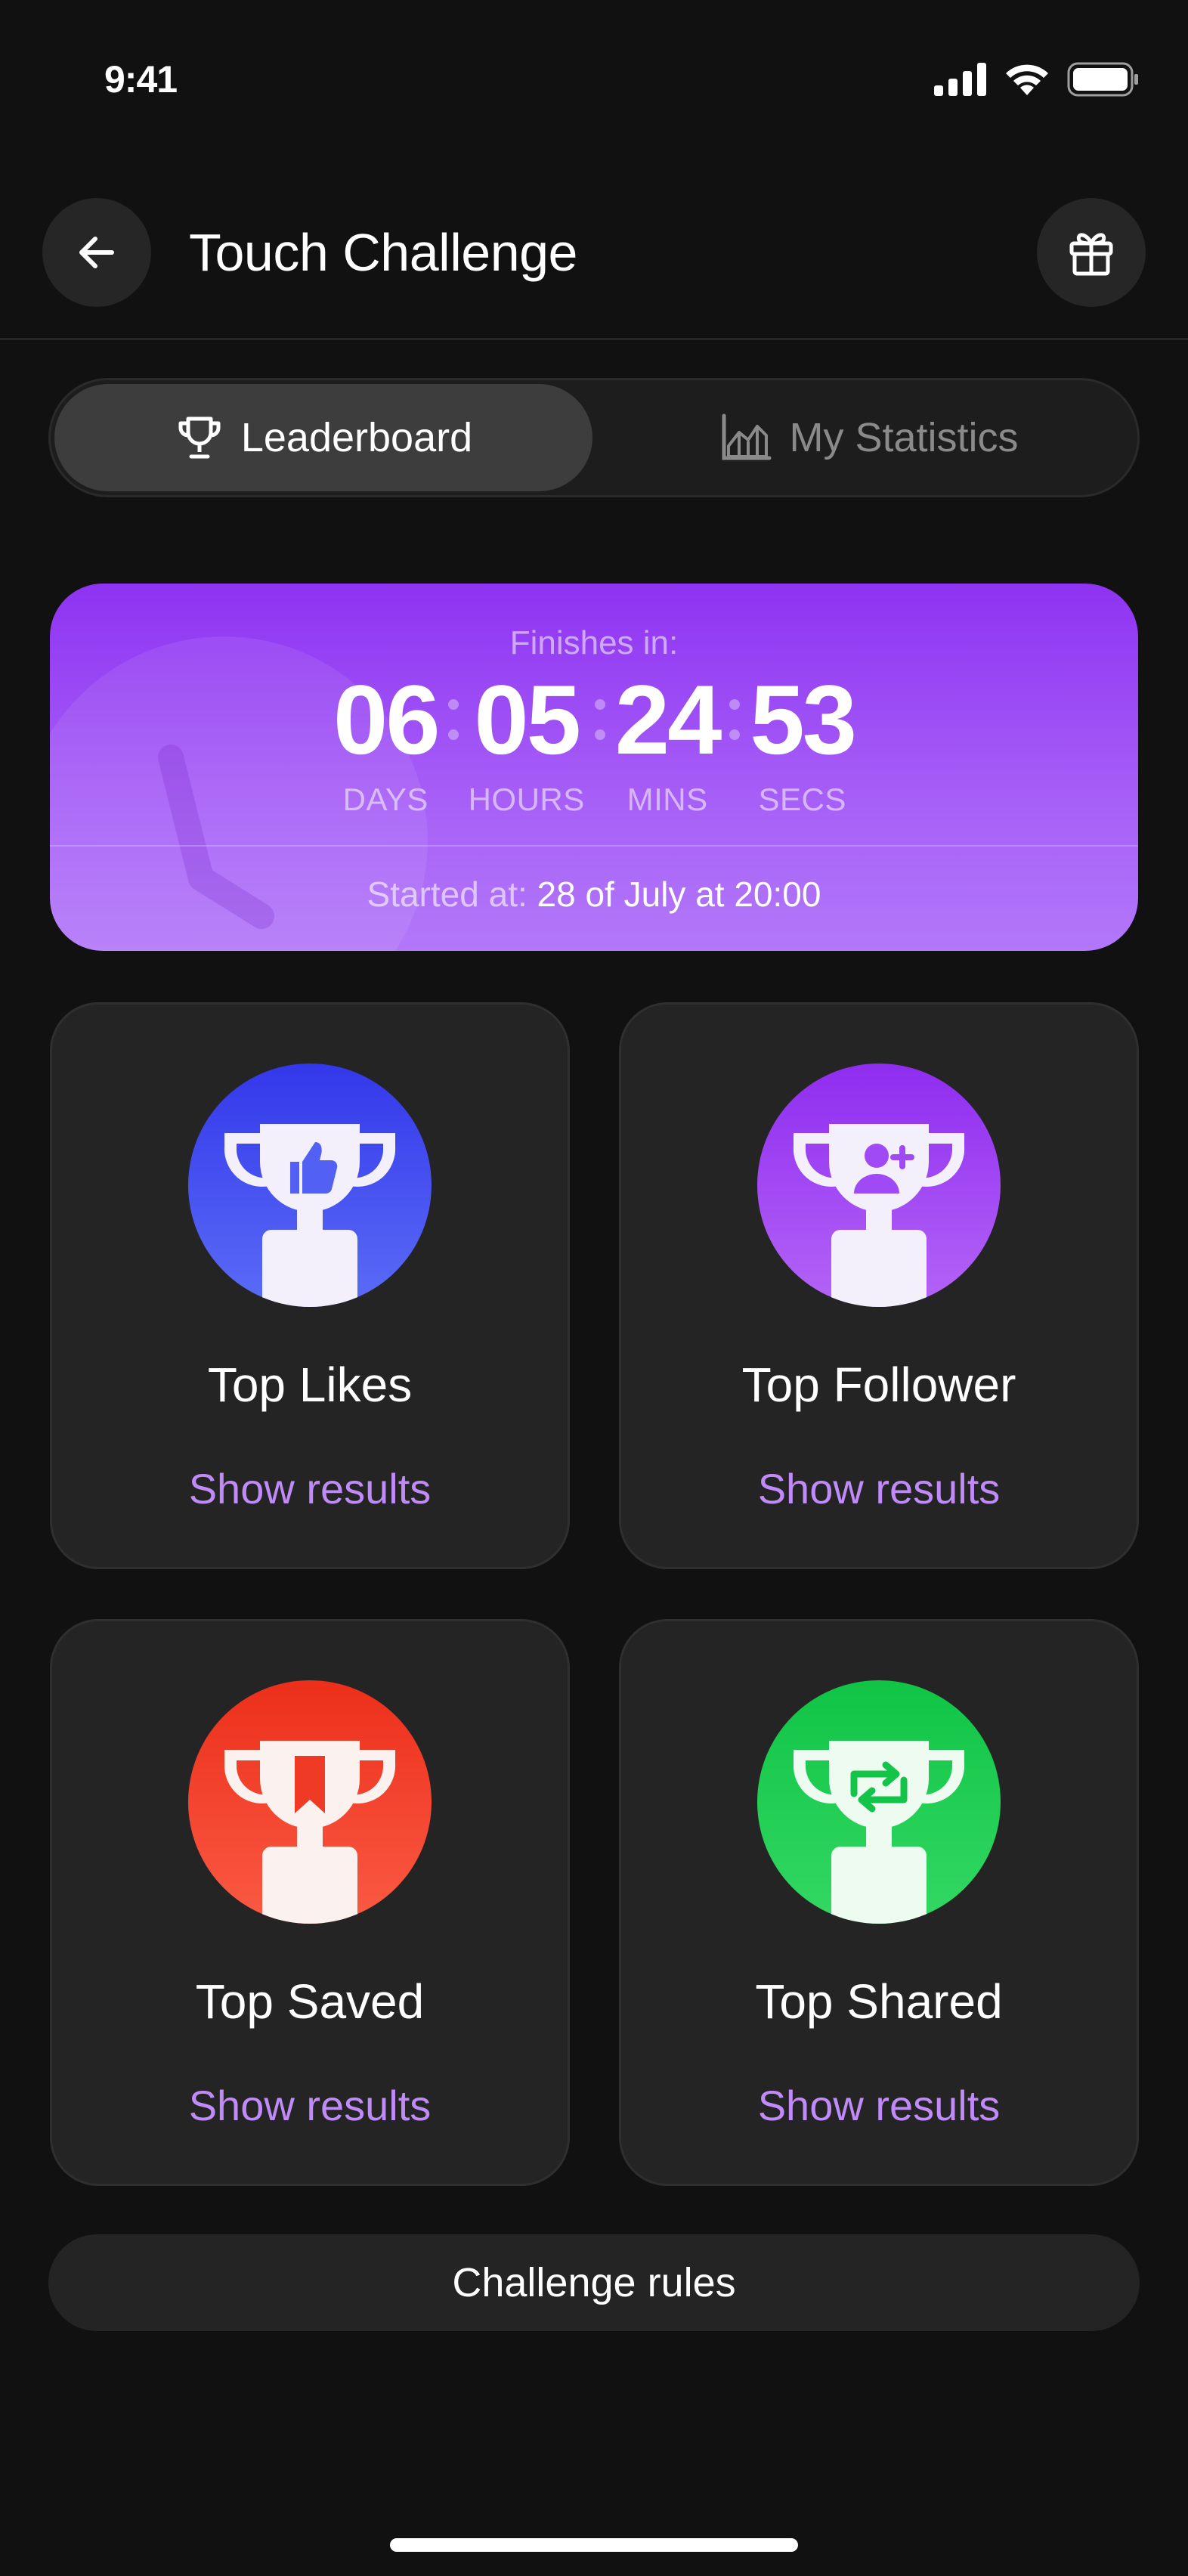 The height and width of the screenshot is (2576, 1188). Describe the element at coordinates (357, 437) in the screenshot. I see `tab-leaderboard-label: Leaderboard` at that location.